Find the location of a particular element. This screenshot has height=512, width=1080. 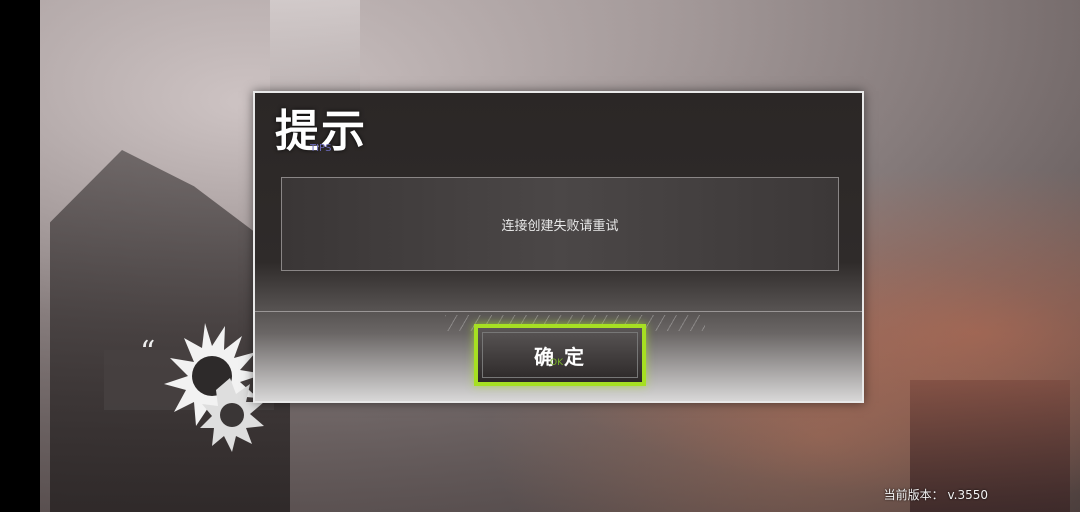

message-text: 连接创建失败请重试 is located at coordinates (560, 226).